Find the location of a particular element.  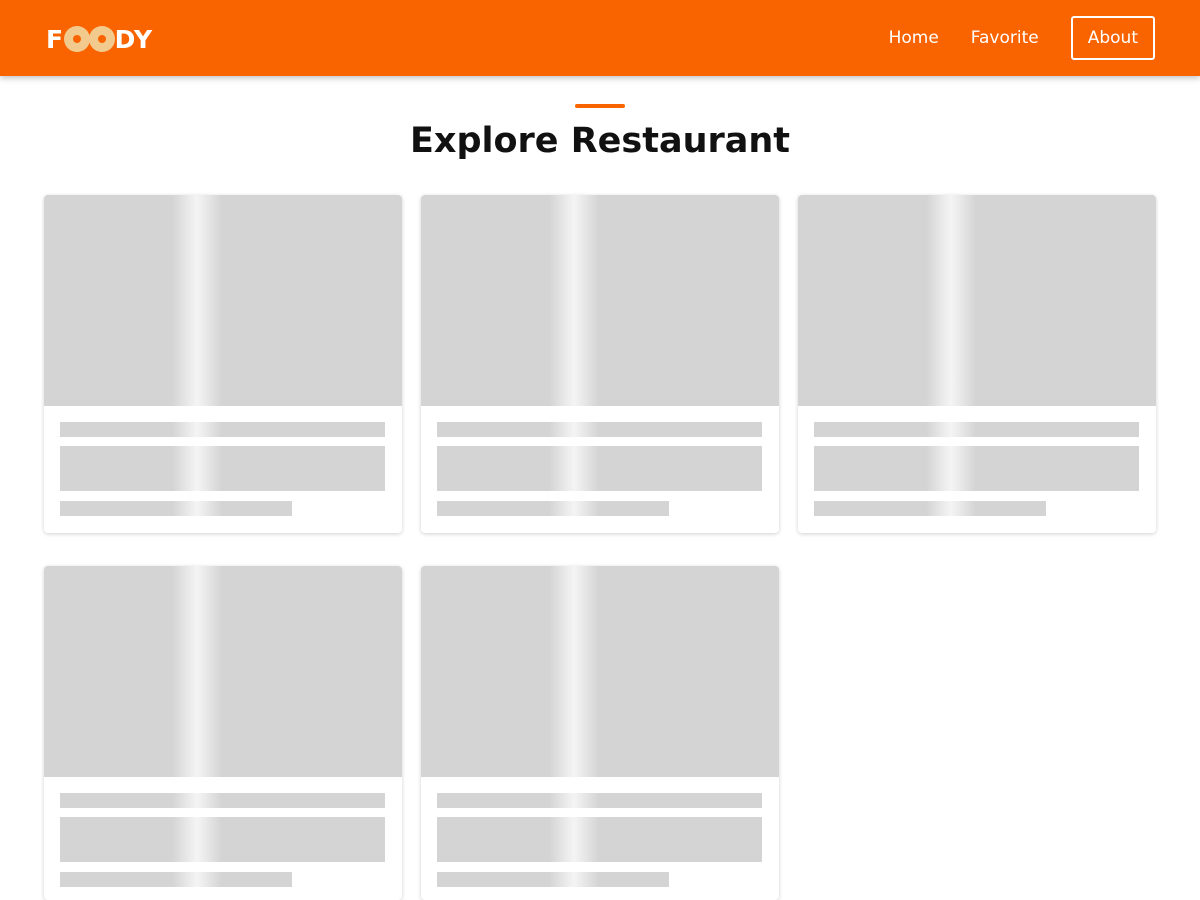

nav-about-link: About is located at coordinates (1112, 38).